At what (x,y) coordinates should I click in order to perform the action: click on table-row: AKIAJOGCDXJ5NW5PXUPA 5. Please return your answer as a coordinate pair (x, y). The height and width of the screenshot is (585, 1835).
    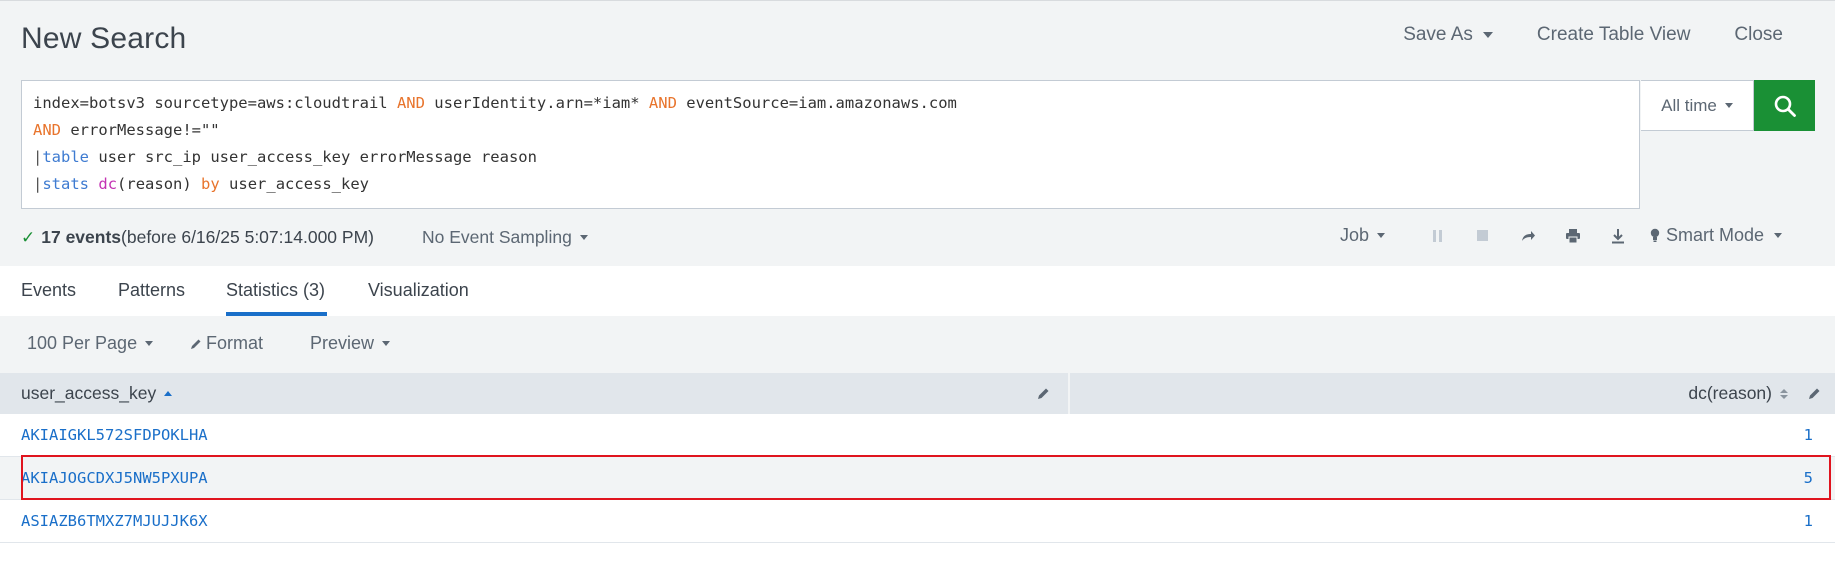
    Looking at the image, I should click on (917, 478).